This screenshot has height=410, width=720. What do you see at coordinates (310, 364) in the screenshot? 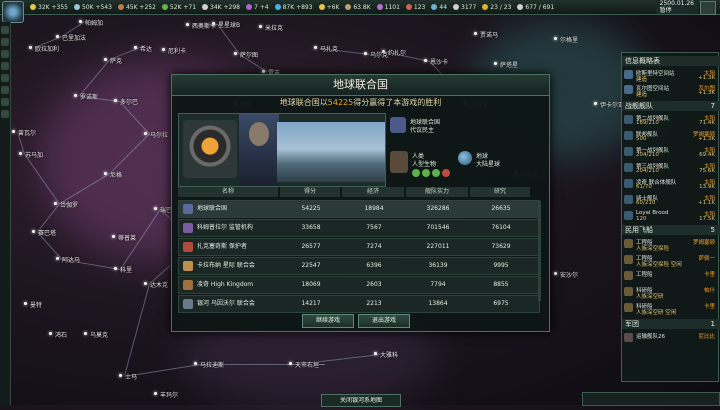
I see `system-label: 天市右垣一` at bounding box center [310, 364].